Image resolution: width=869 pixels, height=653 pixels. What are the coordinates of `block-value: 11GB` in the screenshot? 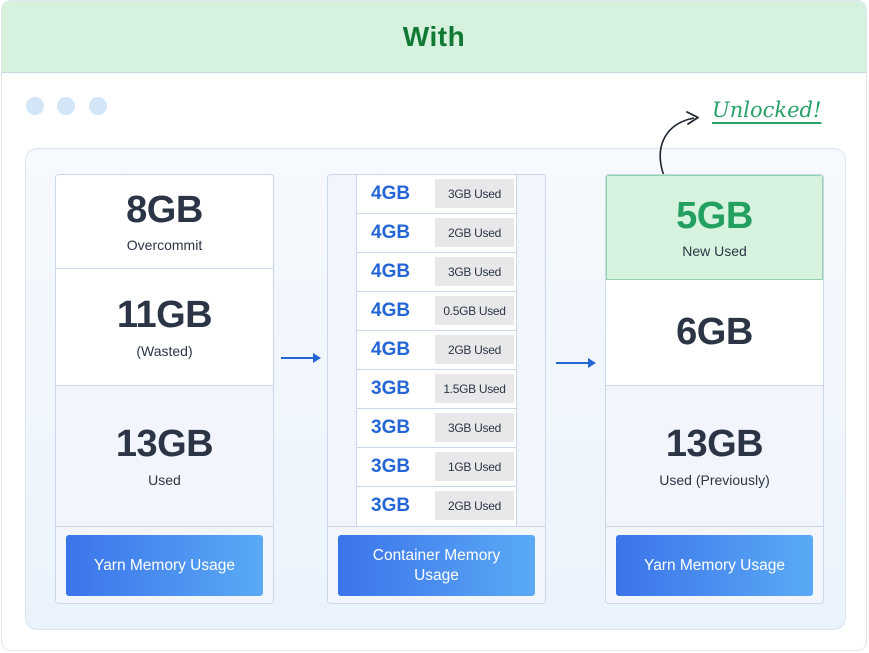 It's located at (164, 315).